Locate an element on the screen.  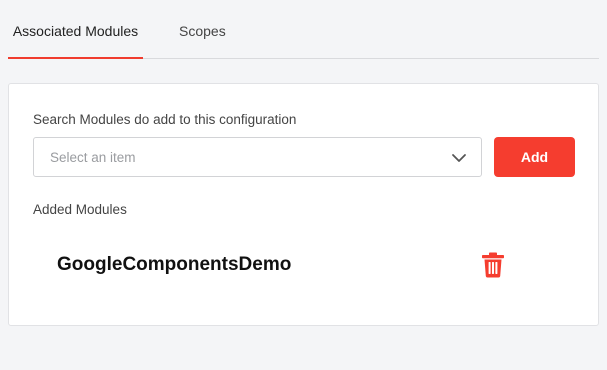
tab-scopes: Scopes is located at coordinates (202, 29).